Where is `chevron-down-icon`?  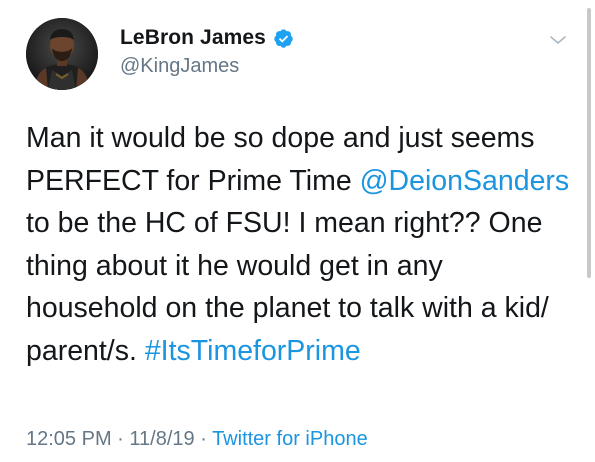 chevron-down-icon is located at coordinates (558, 40).